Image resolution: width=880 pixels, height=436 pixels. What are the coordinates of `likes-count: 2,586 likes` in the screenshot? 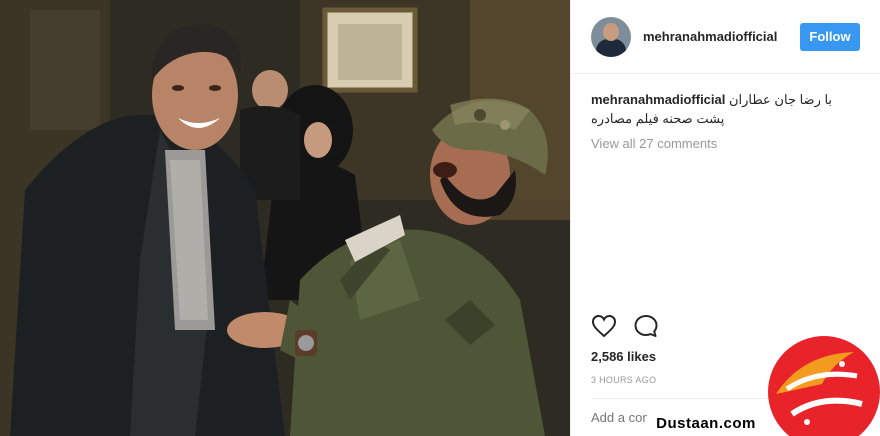 It's located at (623, 356).